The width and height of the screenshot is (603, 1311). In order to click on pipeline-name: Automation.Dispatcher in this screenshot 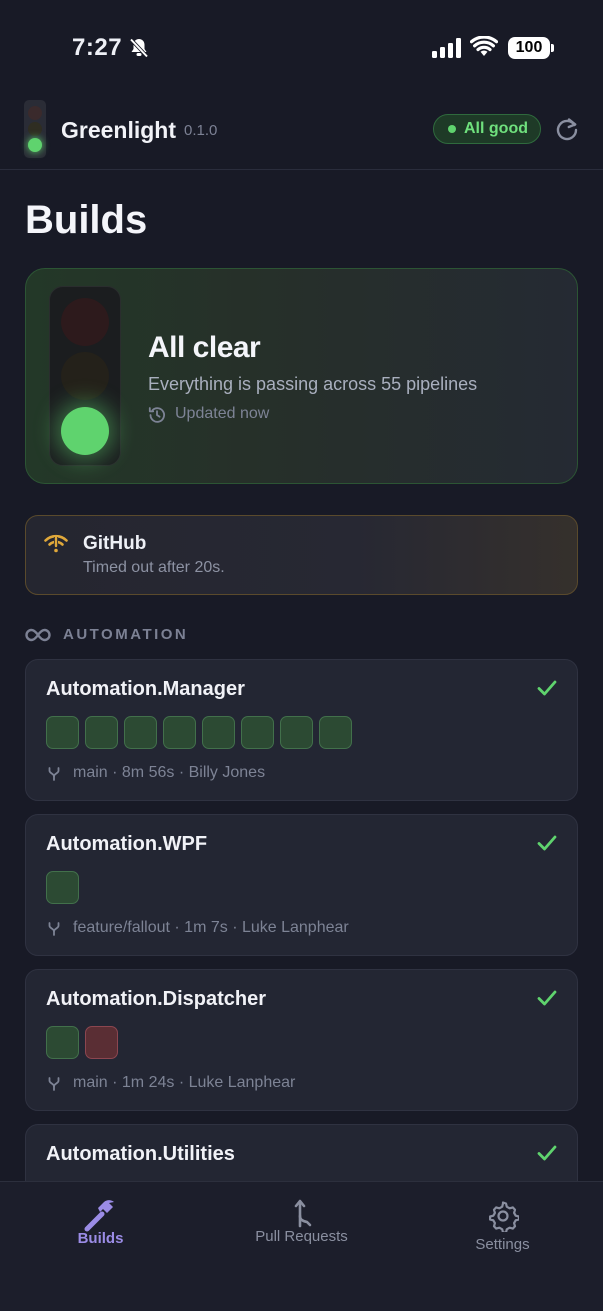, I will do `click(156, 999)`.